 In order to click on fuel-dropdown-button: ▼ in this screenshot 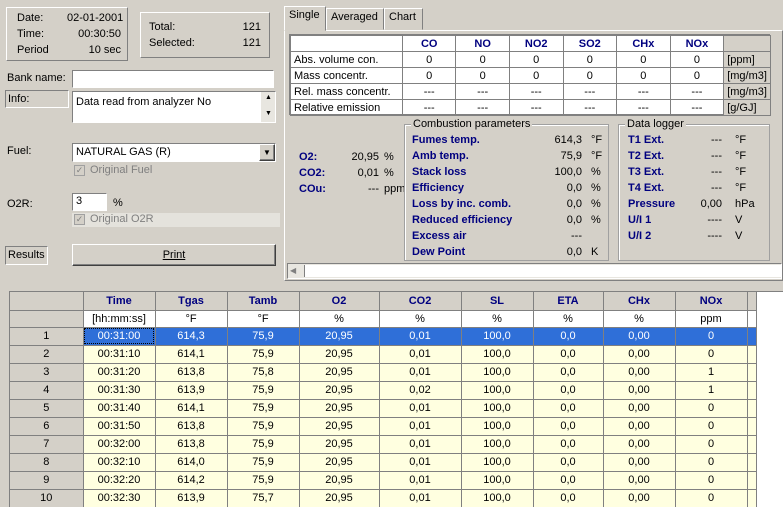, I will do `click(267, 152)`.